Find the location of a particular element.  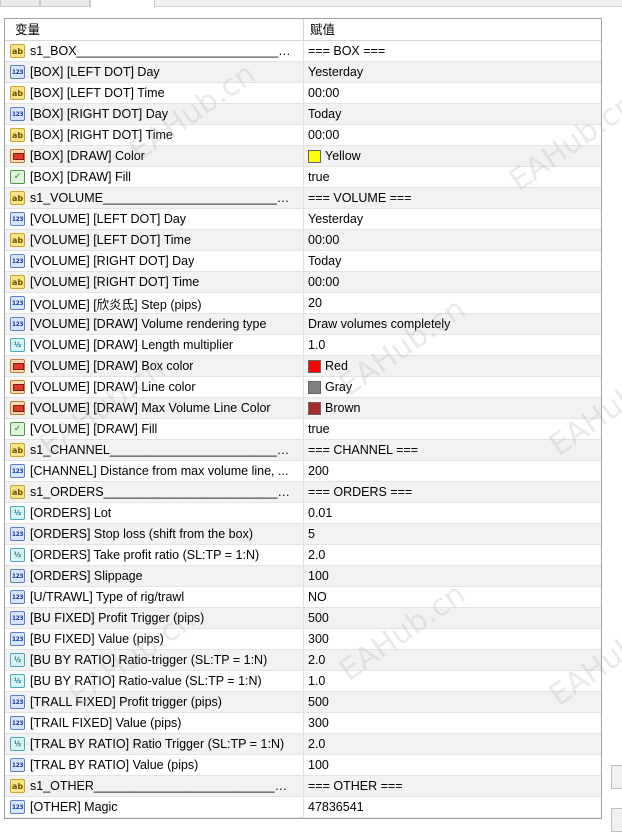

value-cell: === ORDERS === is located at coordinates (452, 492).